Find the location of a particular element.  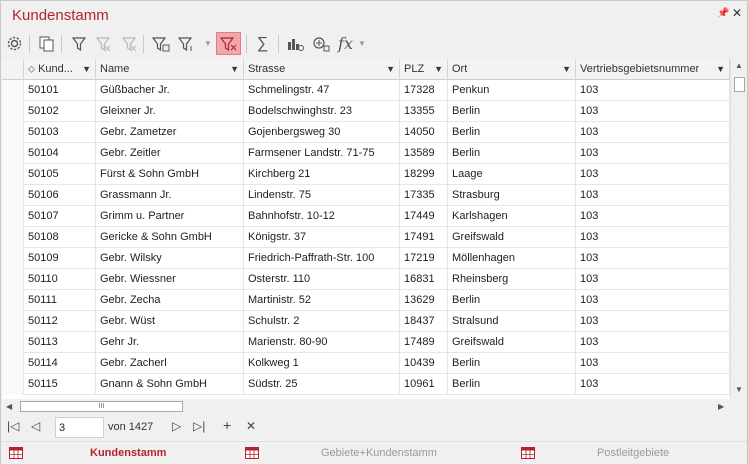

cell-strasse: Lindenstr. 75 is located at coordinates (322, 195).